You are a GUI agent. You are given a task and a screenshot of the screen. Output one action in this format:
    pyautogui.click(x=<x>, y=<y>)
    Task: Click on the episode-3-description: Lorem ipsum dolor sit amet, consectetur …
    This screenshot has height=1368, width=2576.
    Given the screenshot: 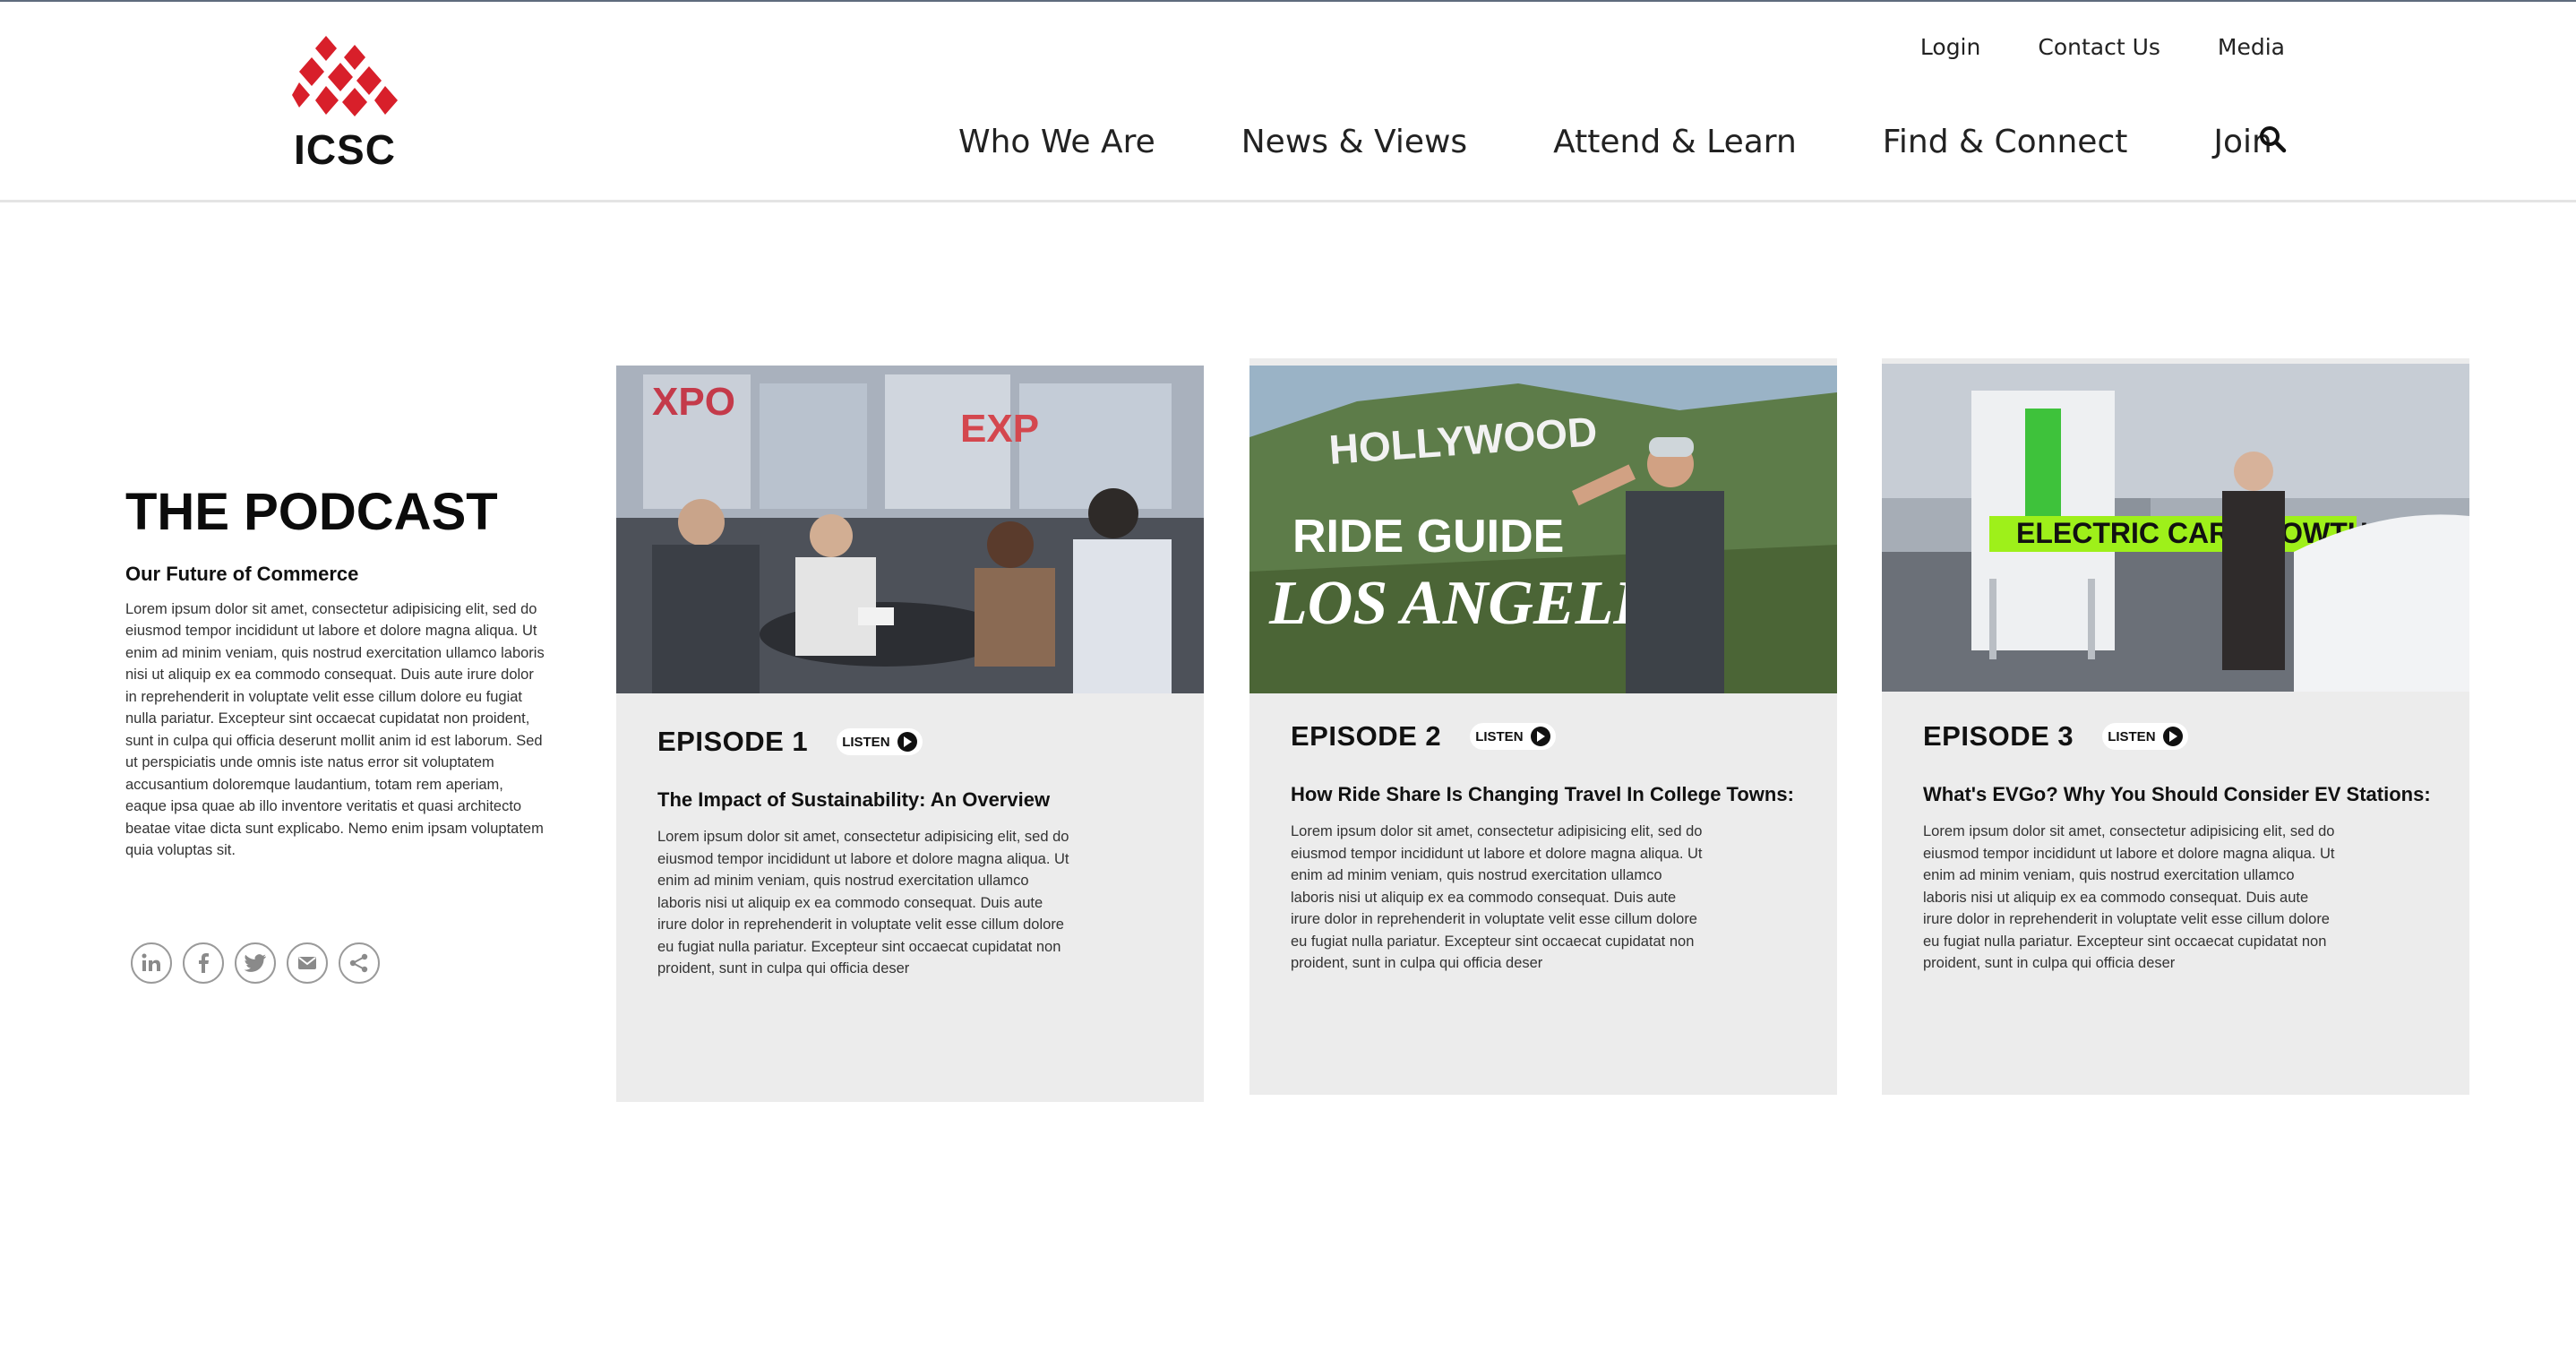 What is the action you would take?
    pyautogui.click(x=2129, y=897)
    